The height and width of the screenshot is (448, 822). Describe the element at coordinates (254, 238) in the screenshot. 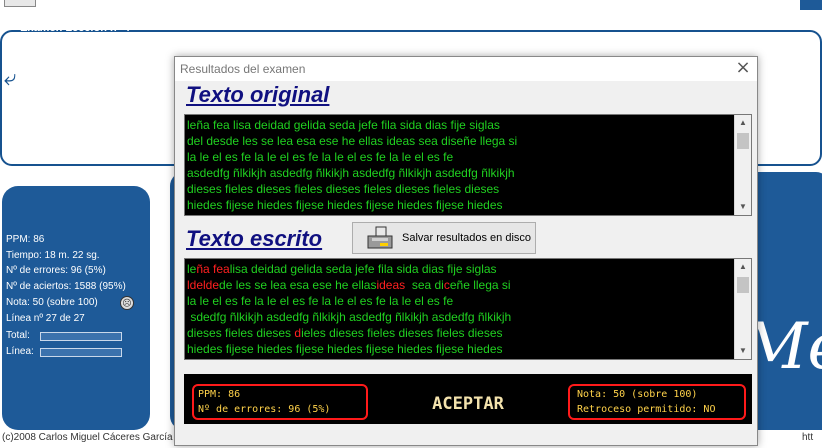

I see `written-text-heading: Texto escrito` at that location.